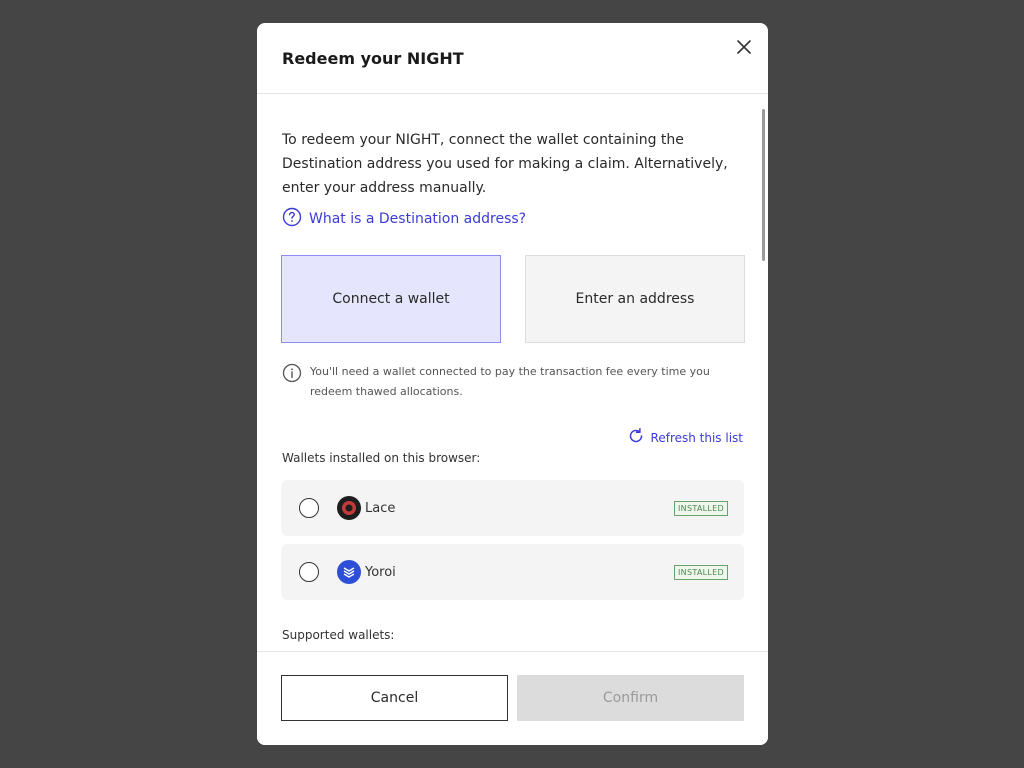 The width and height of the screenshot is (1024, 768). I want to click on enter-address-option: Enter an address, so click(635, 299).